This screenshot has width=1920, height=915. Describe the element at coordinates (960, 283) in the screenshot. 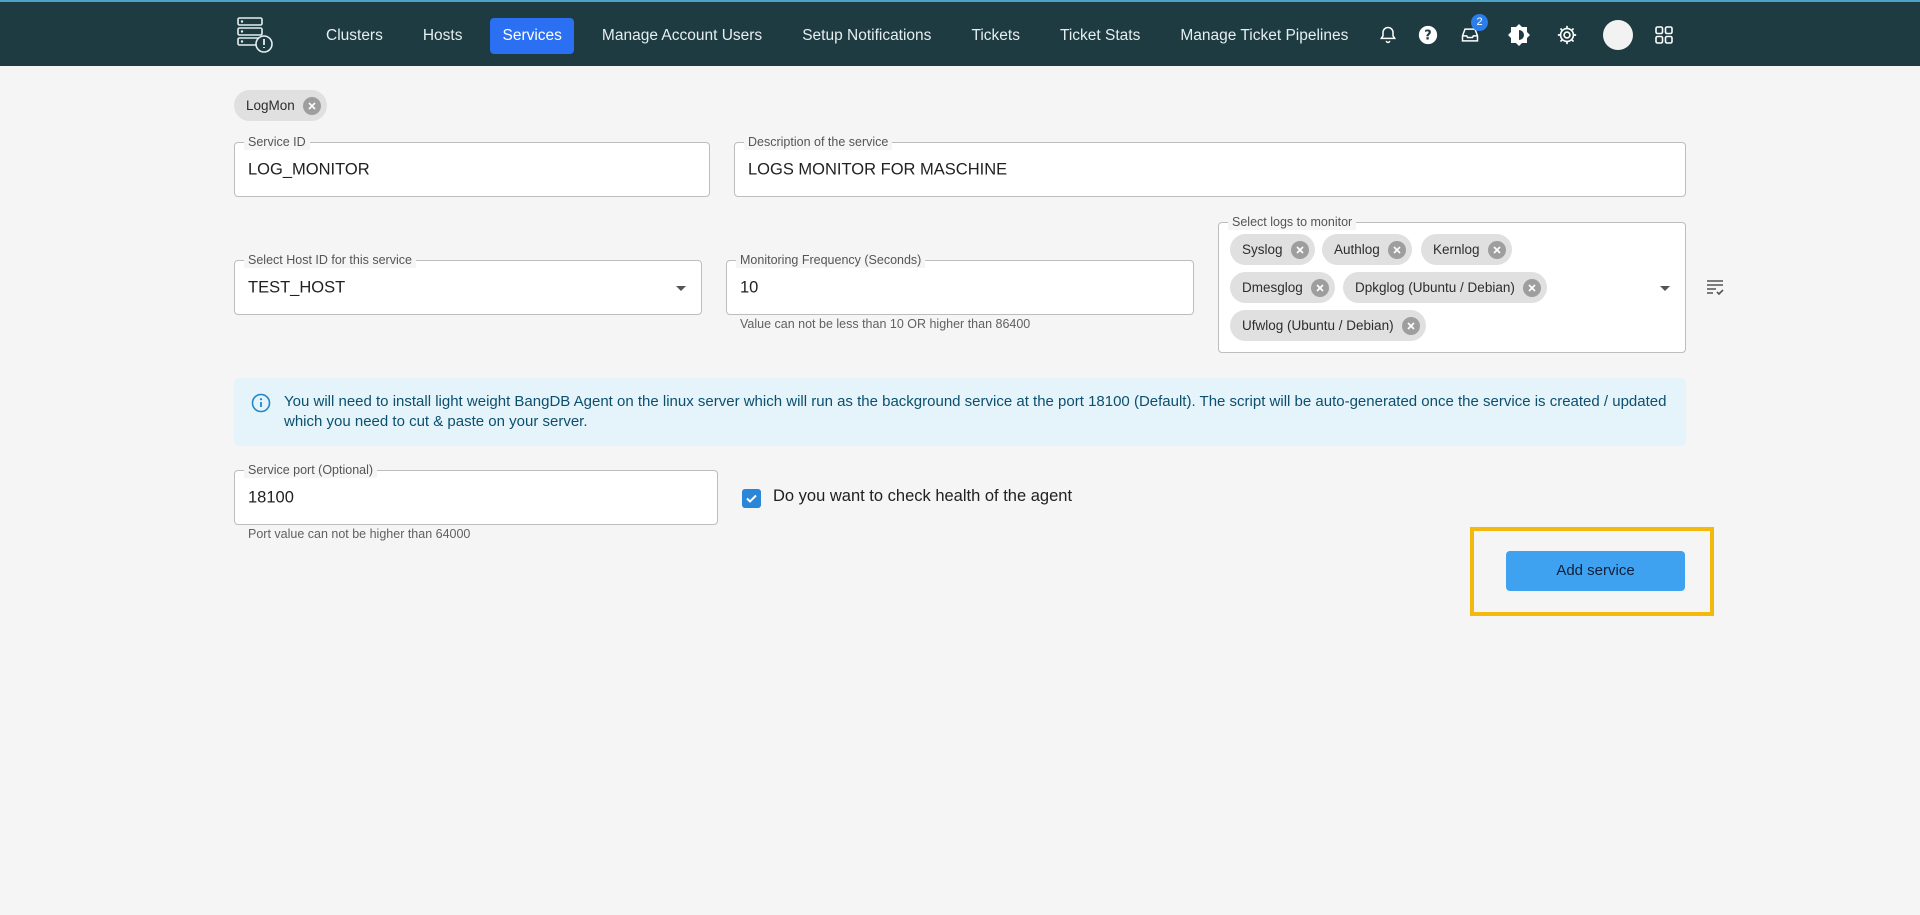

I see `frequency-field: Monitoring Frequency (Seconds) 10` at that location.